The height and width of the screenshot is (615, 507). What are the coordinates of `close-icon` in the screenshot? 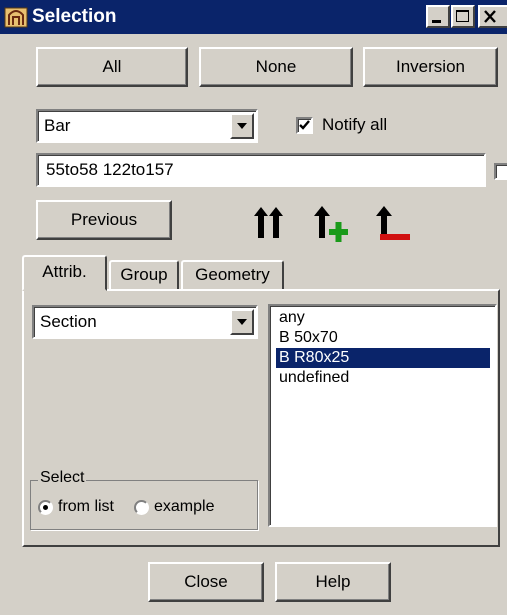 It's located at (490, 16).